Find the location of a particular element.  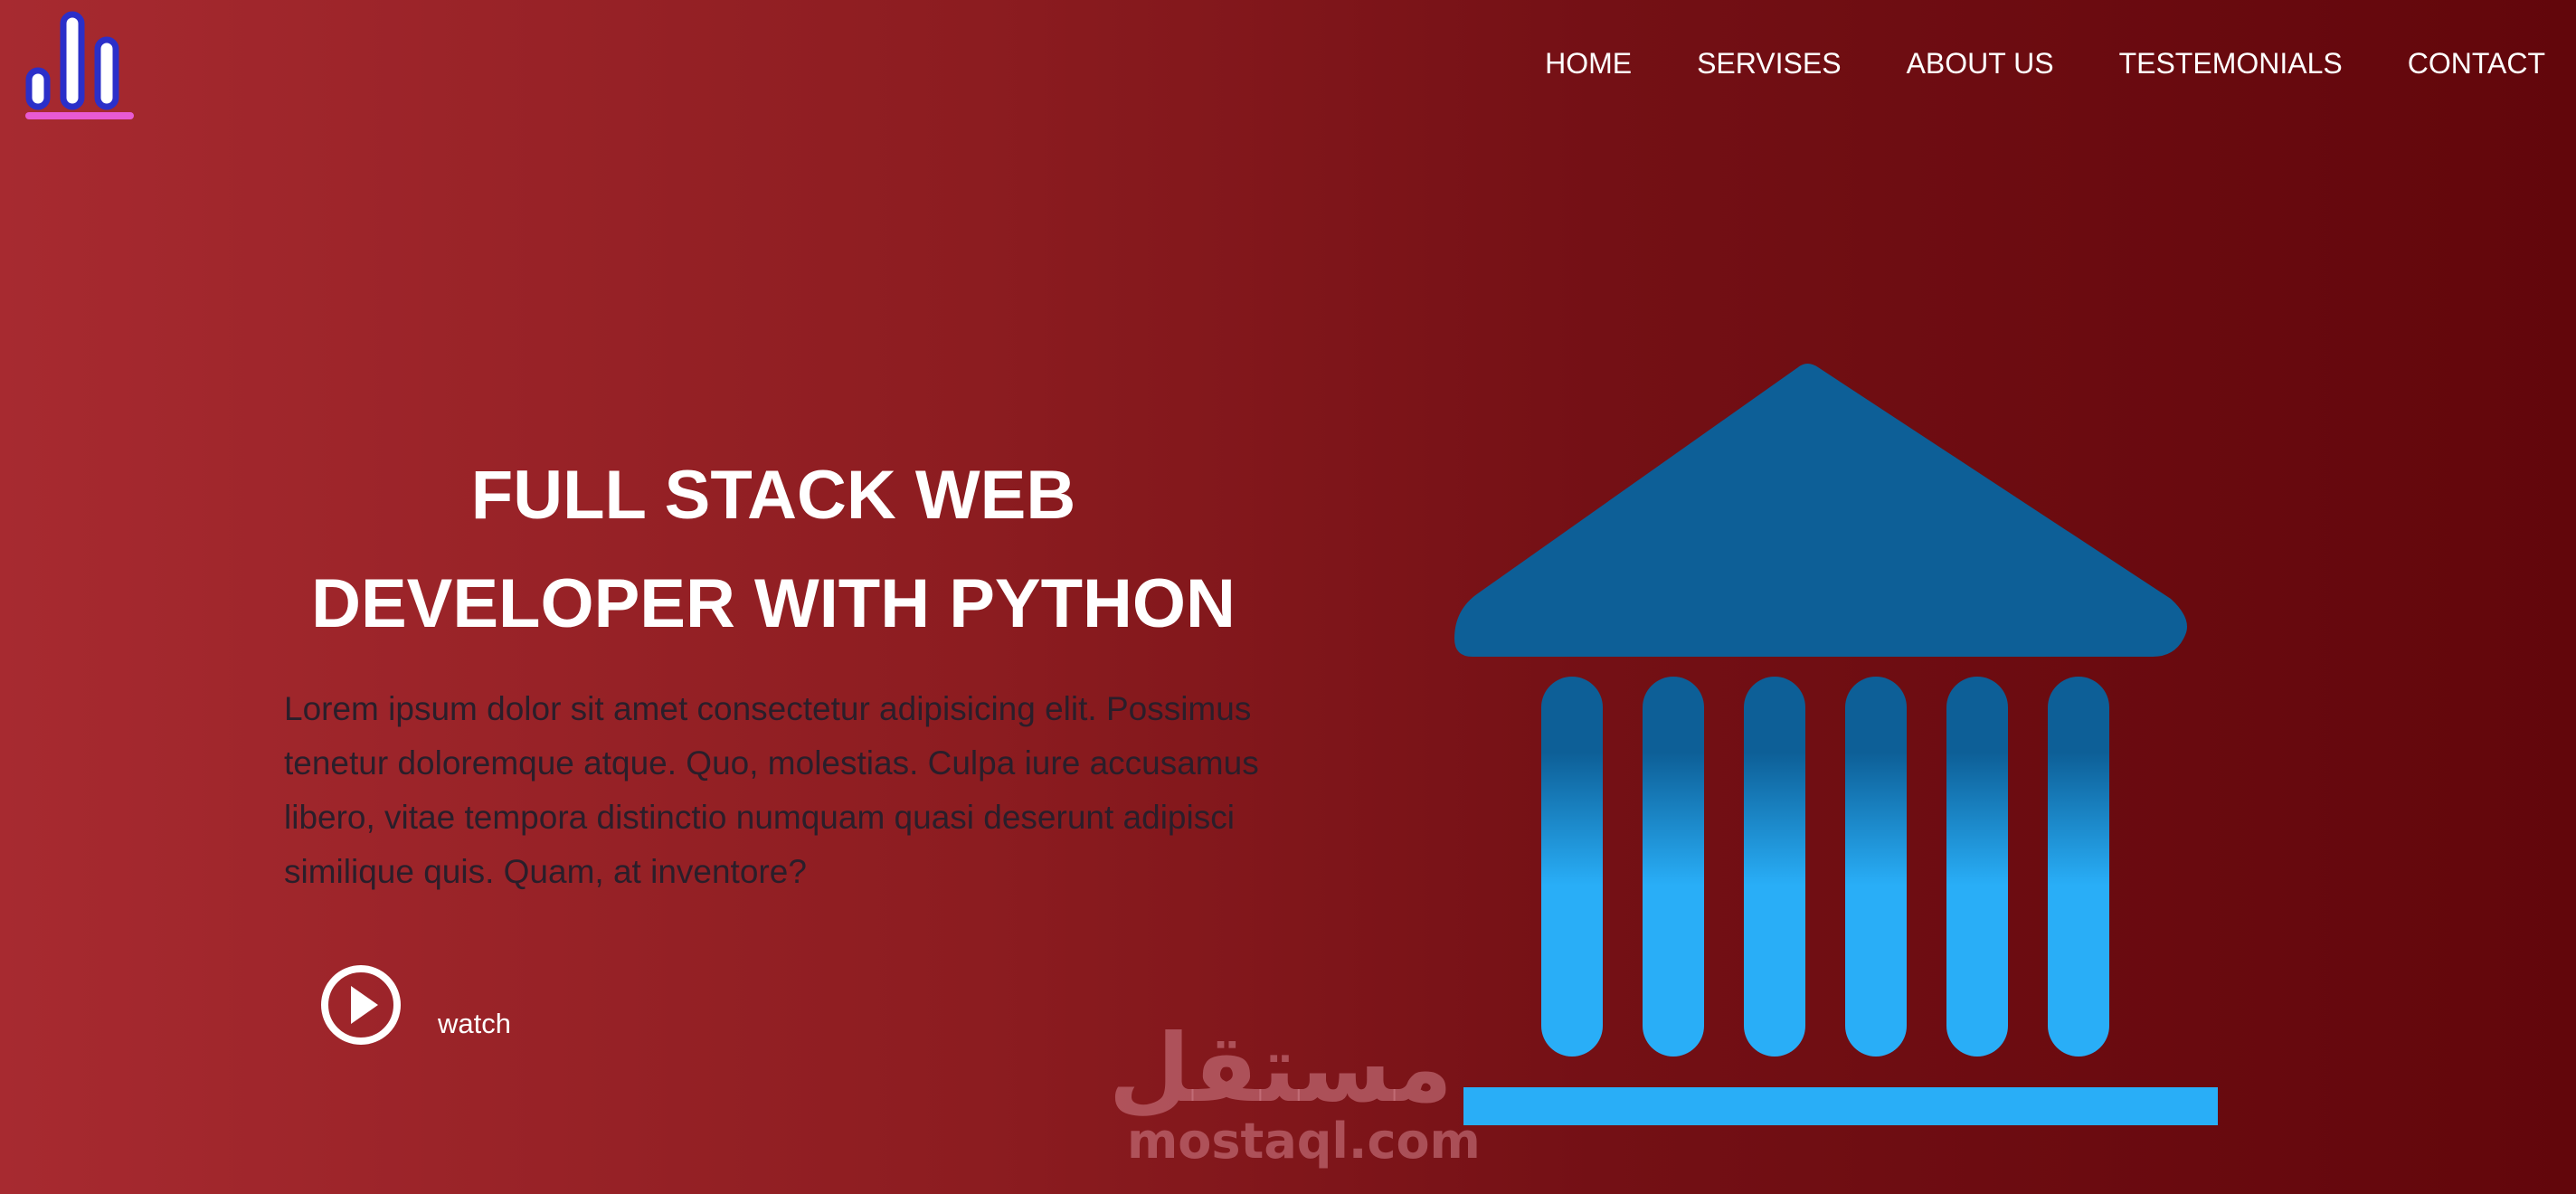

nav-services: SERVISES is located at coordinates (1769, 63).